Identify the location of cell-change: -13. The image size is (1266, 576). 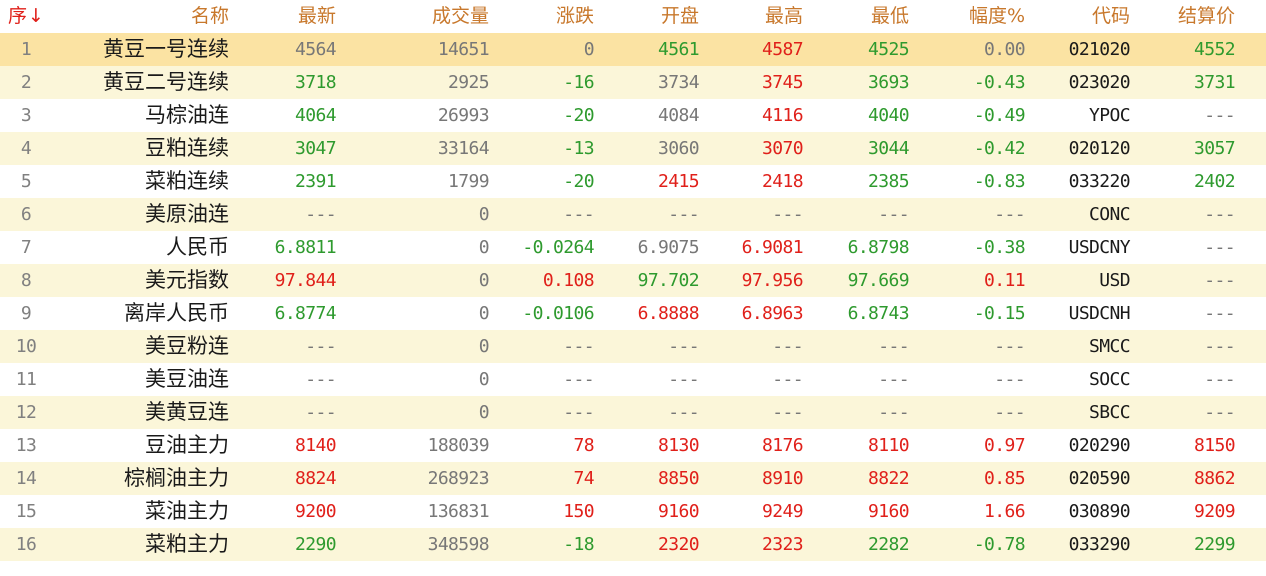
(578, 148).